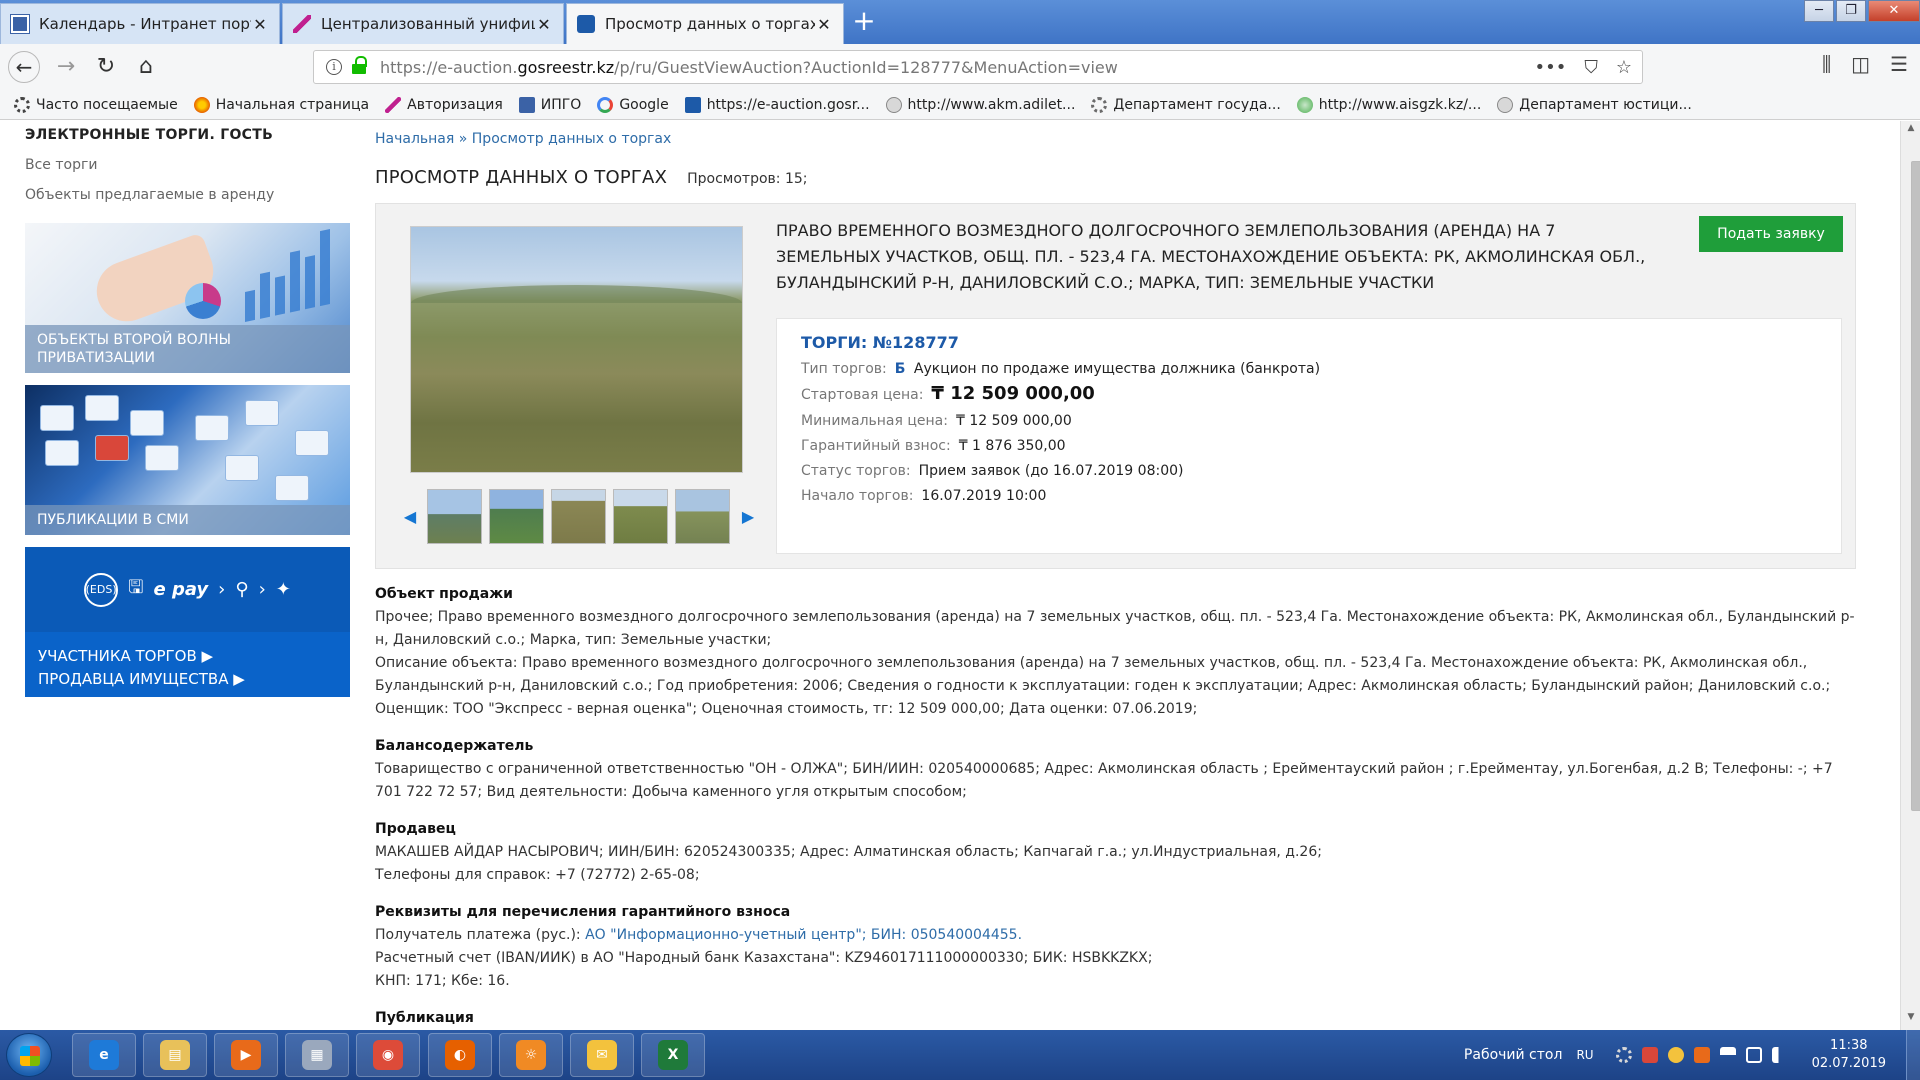 The height and width of the screenshot is (1080, 1920). I want to click on tab-auction-view: Просмотр данных о торгах ✕, so click(705, 23).